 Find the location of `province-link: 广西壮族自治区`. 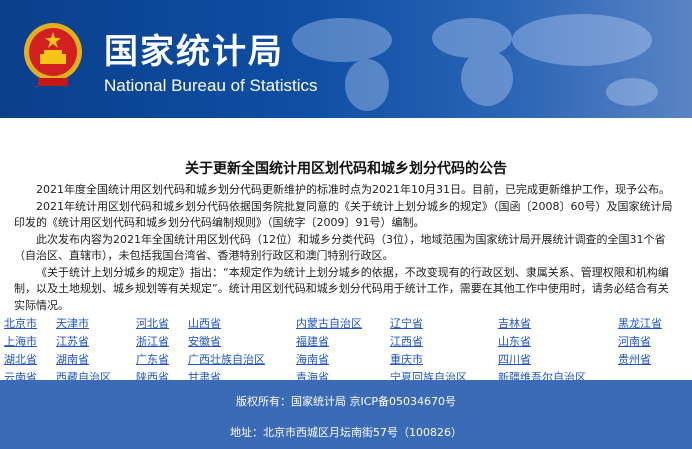

province-link: 广西壮族自治区 is located at coordinates (226, 359).